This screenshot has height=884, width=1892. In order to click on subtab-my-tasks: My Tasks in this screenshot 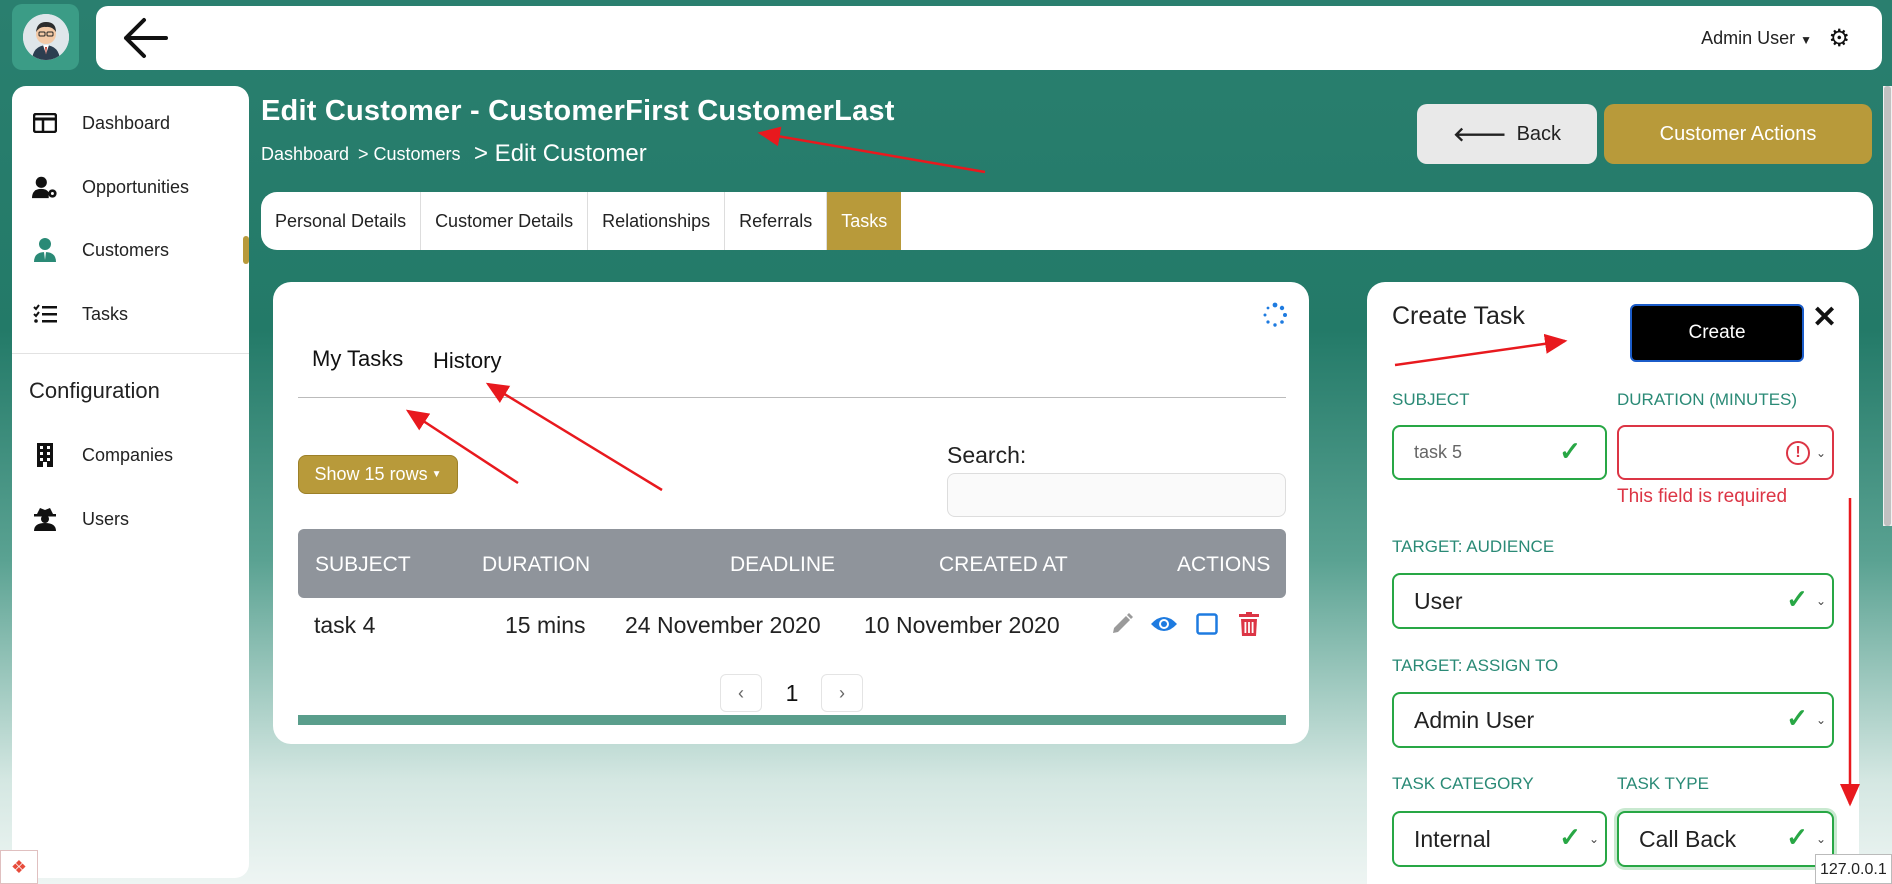, I will do `click(357, 359)`.